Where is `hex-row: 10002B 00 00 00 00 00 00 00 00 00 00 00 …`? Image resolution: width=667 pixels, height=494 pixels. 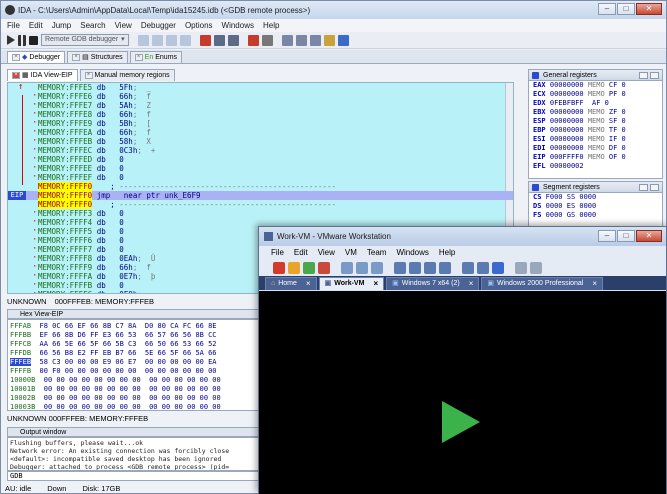 hex-row: 10002B 00 00 00 00 00 00 00 00 00 00 00 … is located at coordinates (133, 398).